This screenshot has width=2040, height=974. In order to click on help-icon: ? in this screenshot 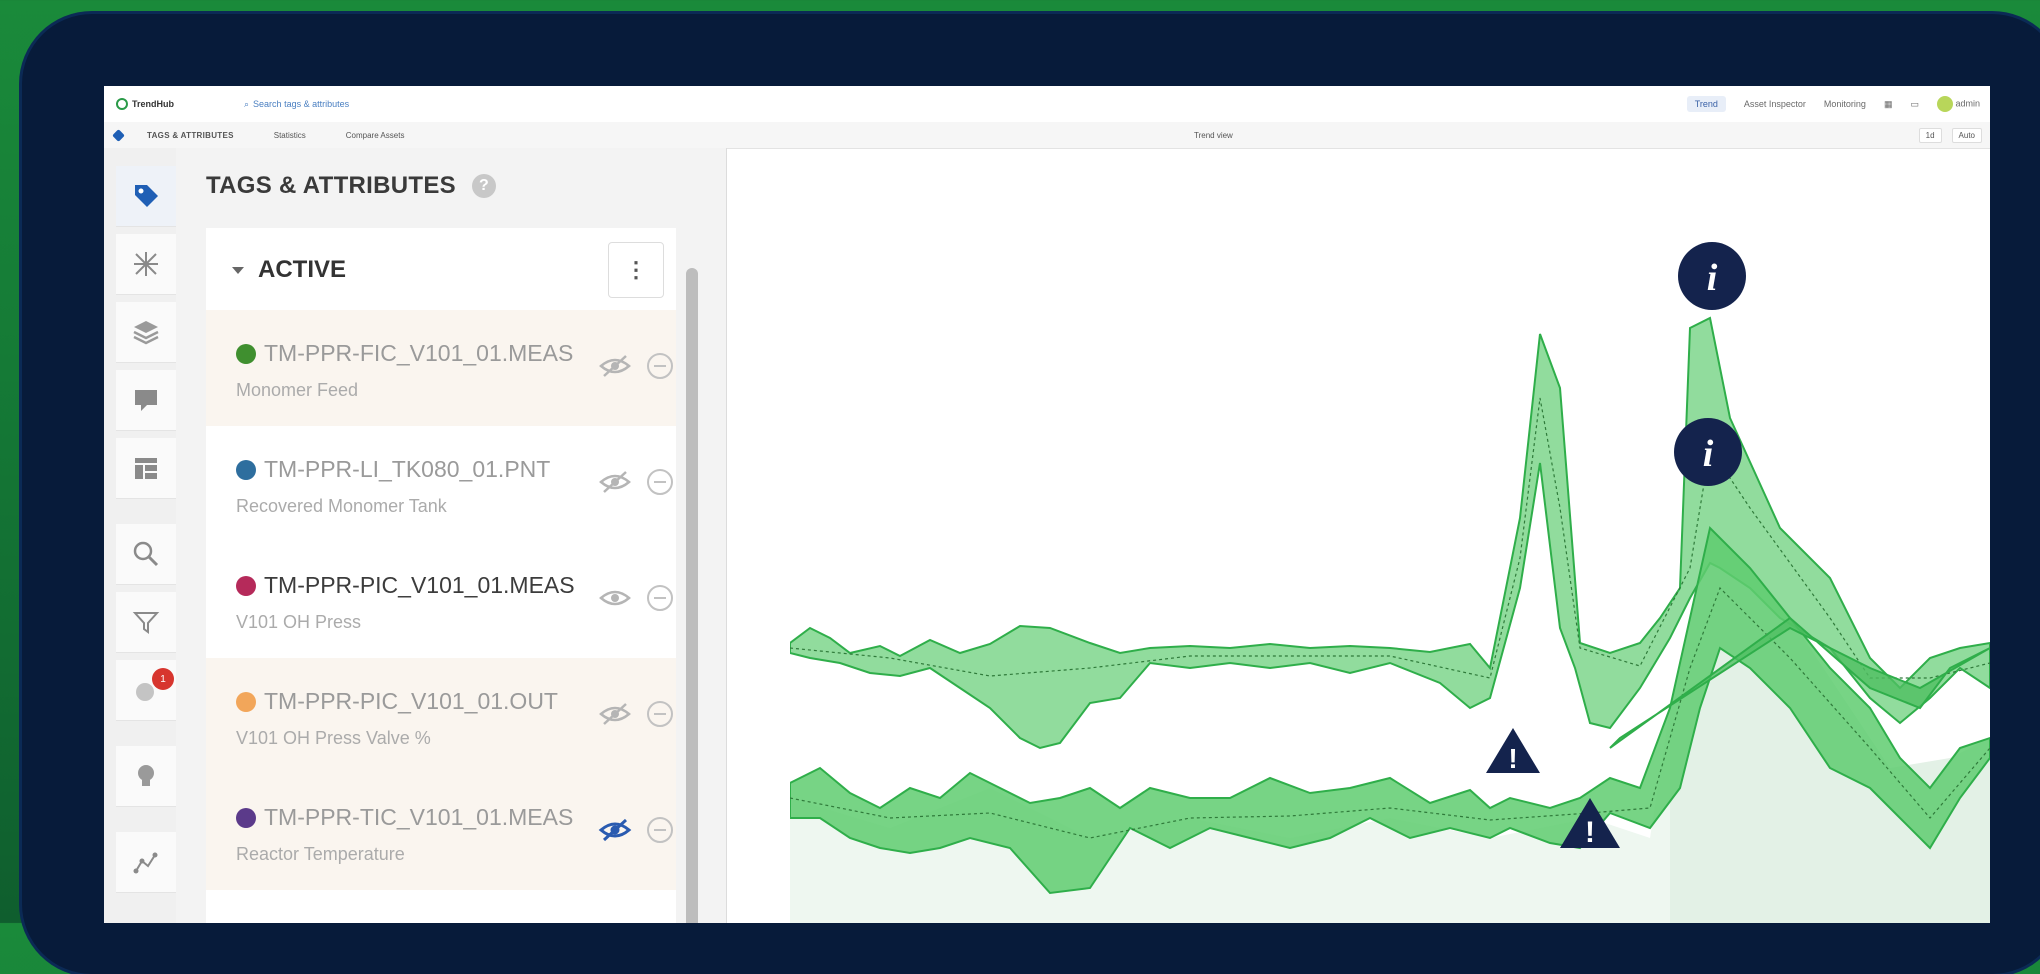, I will do `click(483, 186)`.